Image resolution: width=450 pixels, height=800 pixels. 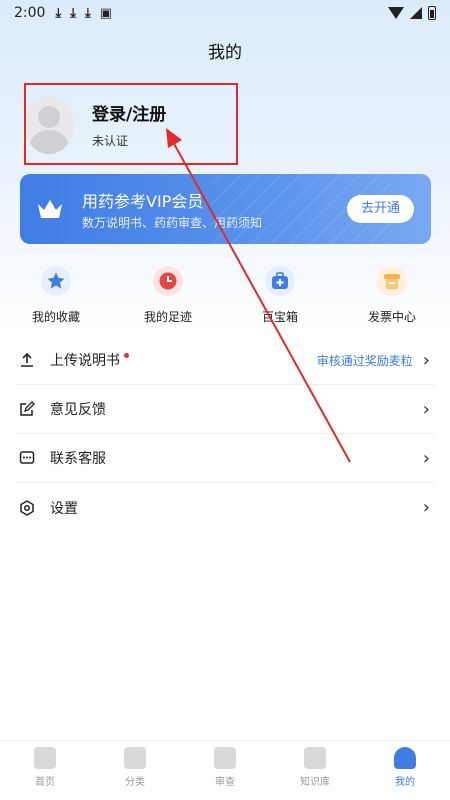 I want to click on signal-icon, so click(x=416, y=13).